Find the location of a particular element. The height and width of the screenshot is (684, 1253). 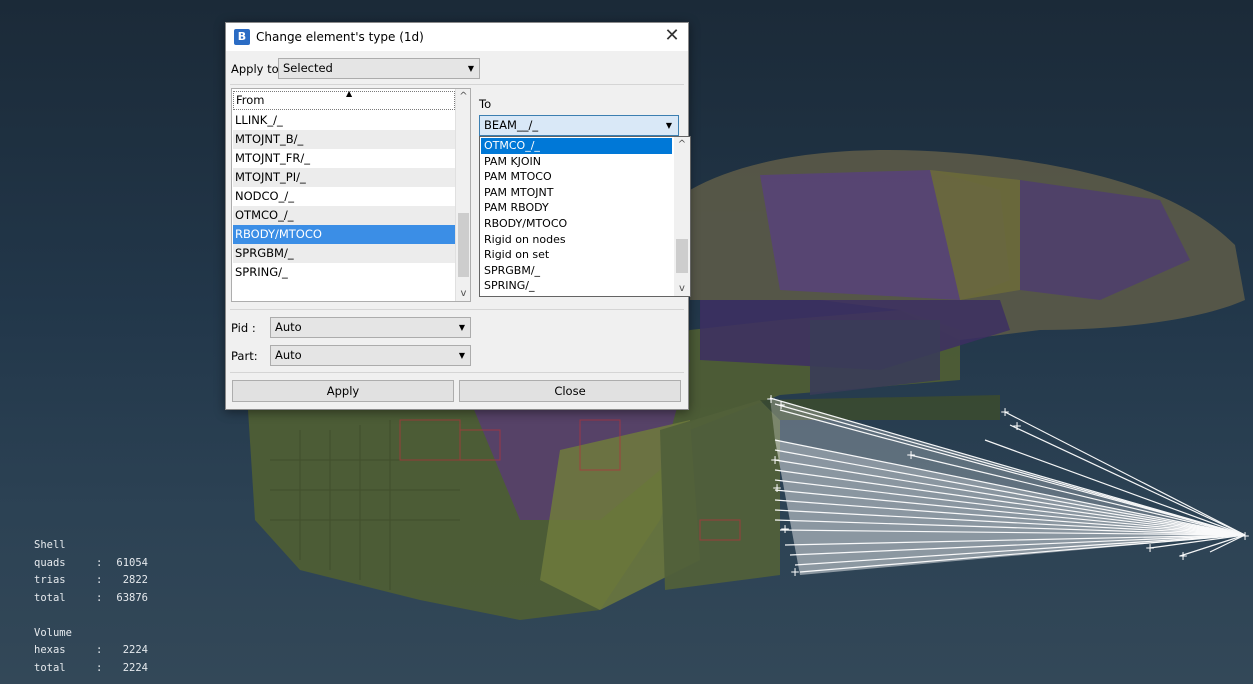

apply-button: Apply is located at coordinates (343, 391).